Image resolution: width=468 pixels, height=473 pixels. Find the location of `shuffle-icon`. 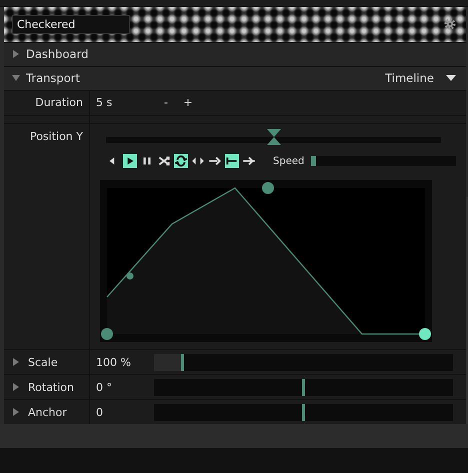

shuffle-icon is located at coordinates (164, 161).